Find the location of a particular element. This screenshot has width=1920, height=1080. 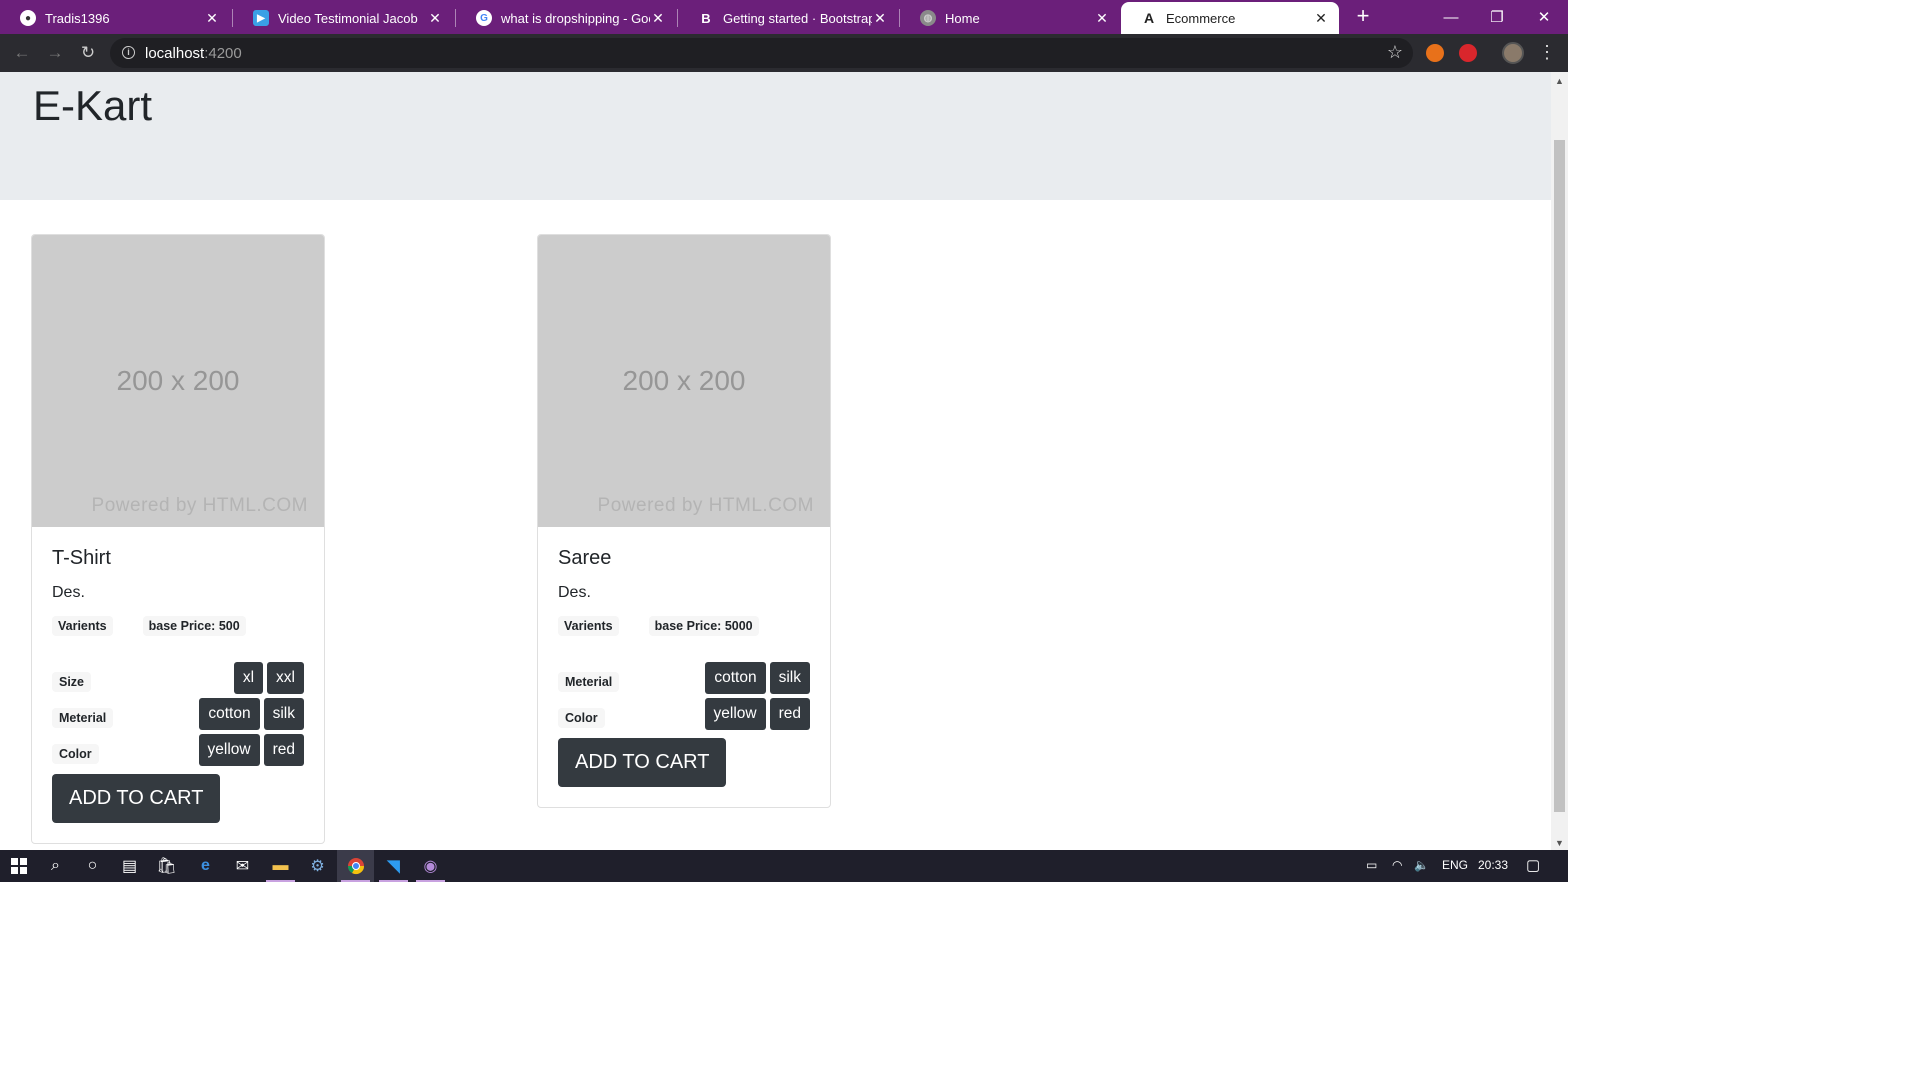

forward-button: → is located at coordinates (55, 53).